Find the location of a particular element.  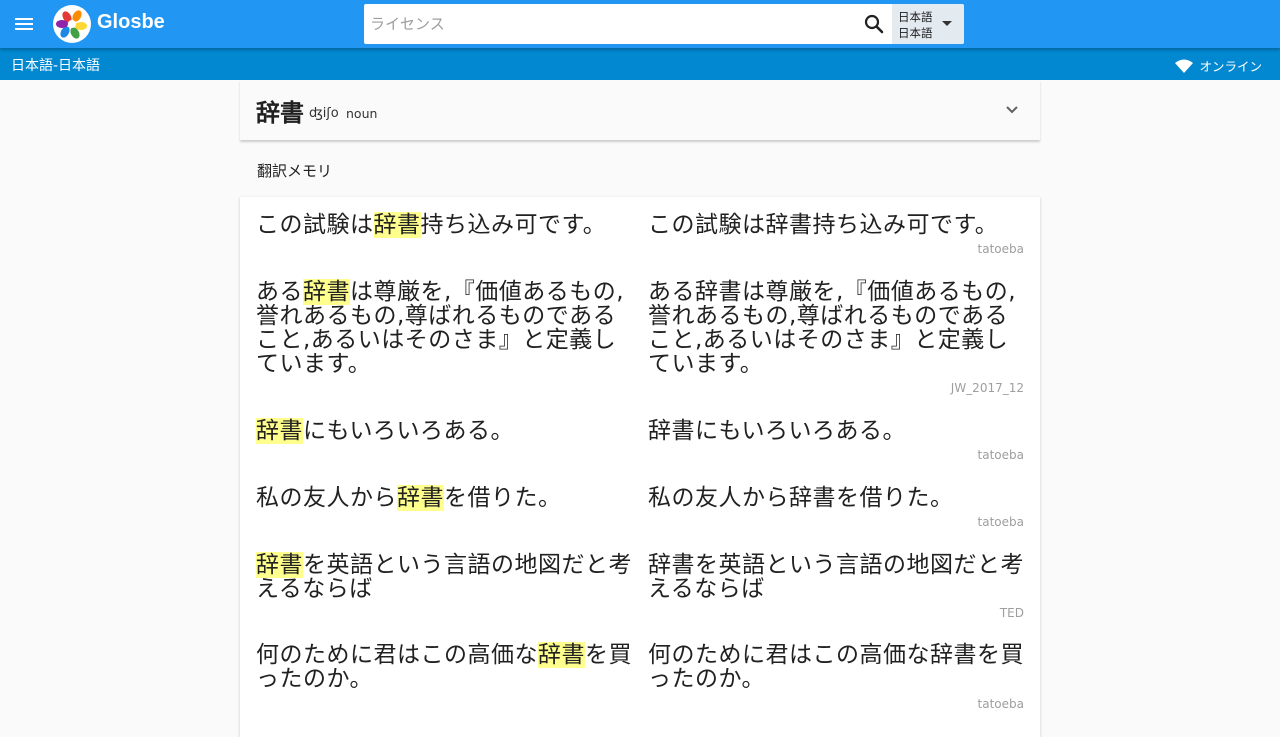

sentence-fragment: 持ち込み可です。 is located at coordinates (513, 225).